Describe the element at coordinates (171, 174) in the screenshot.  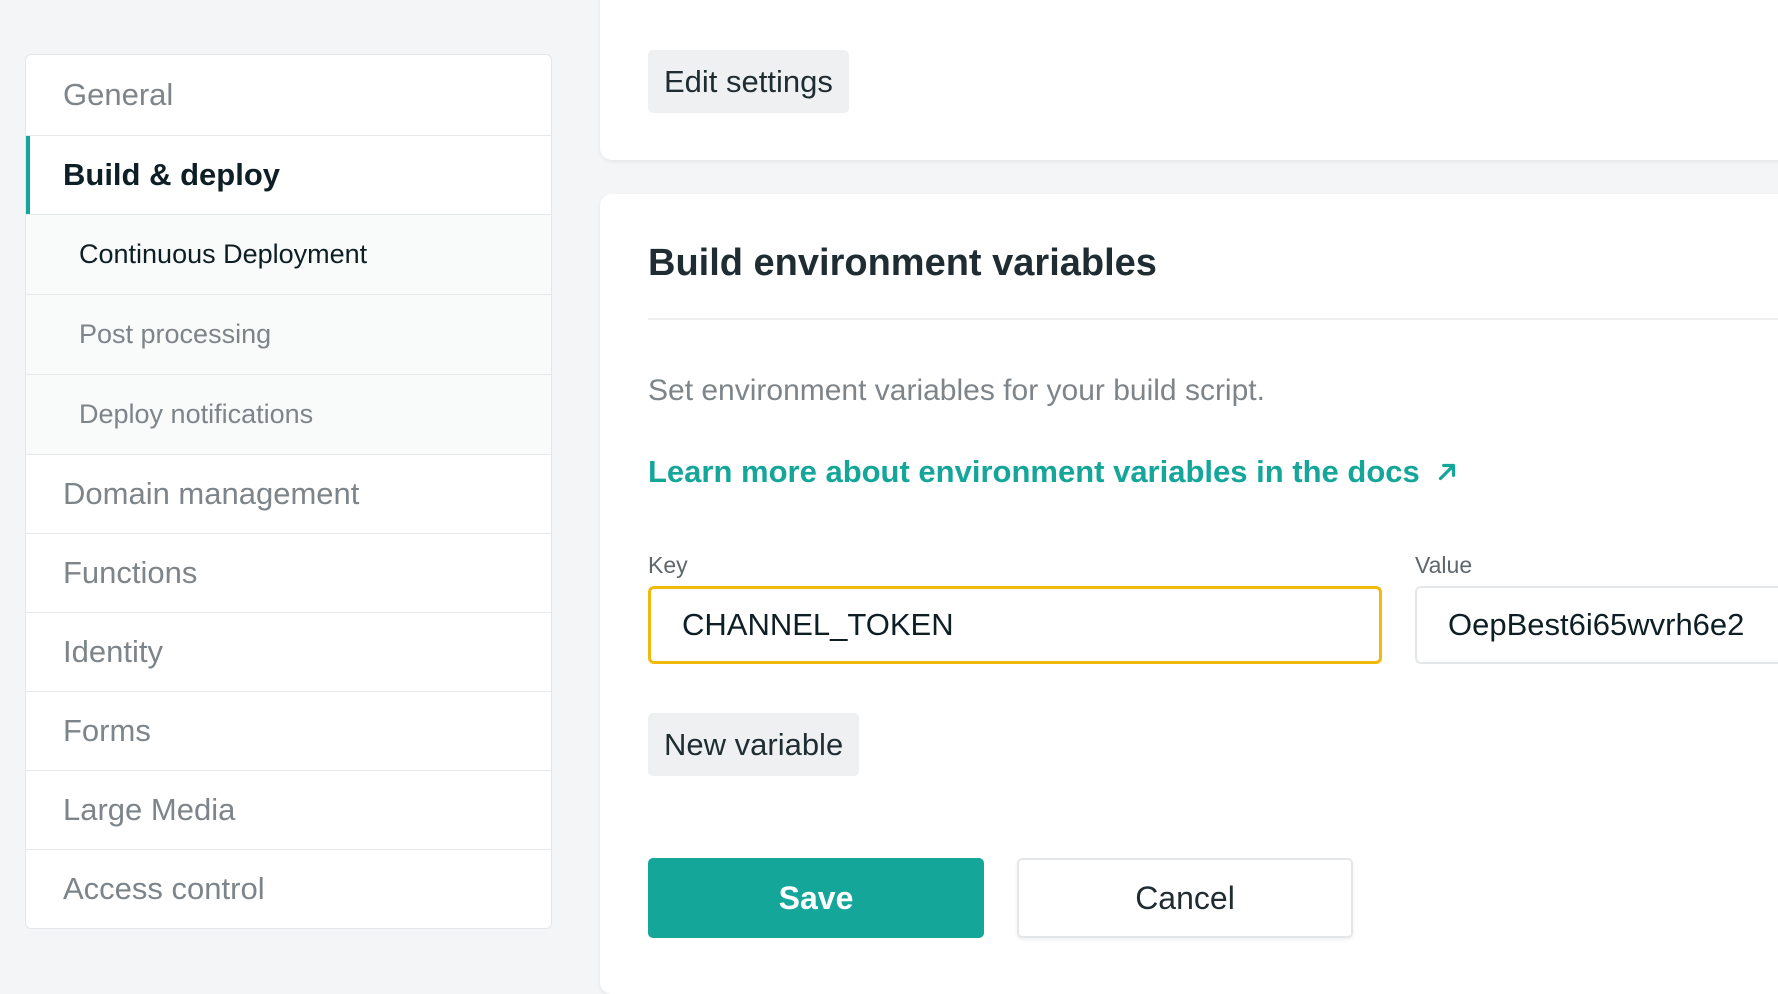
I see `sidebar-item-label: Build & deploy` at that location.